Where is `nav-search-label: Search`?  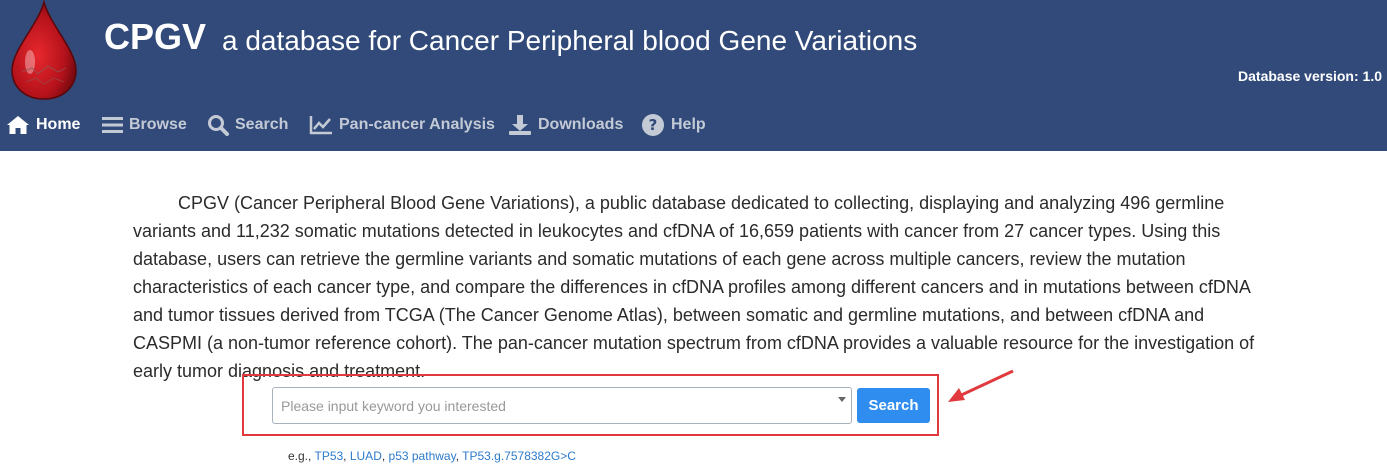
nav-search-label: Search is located at coordinates (262, 124).